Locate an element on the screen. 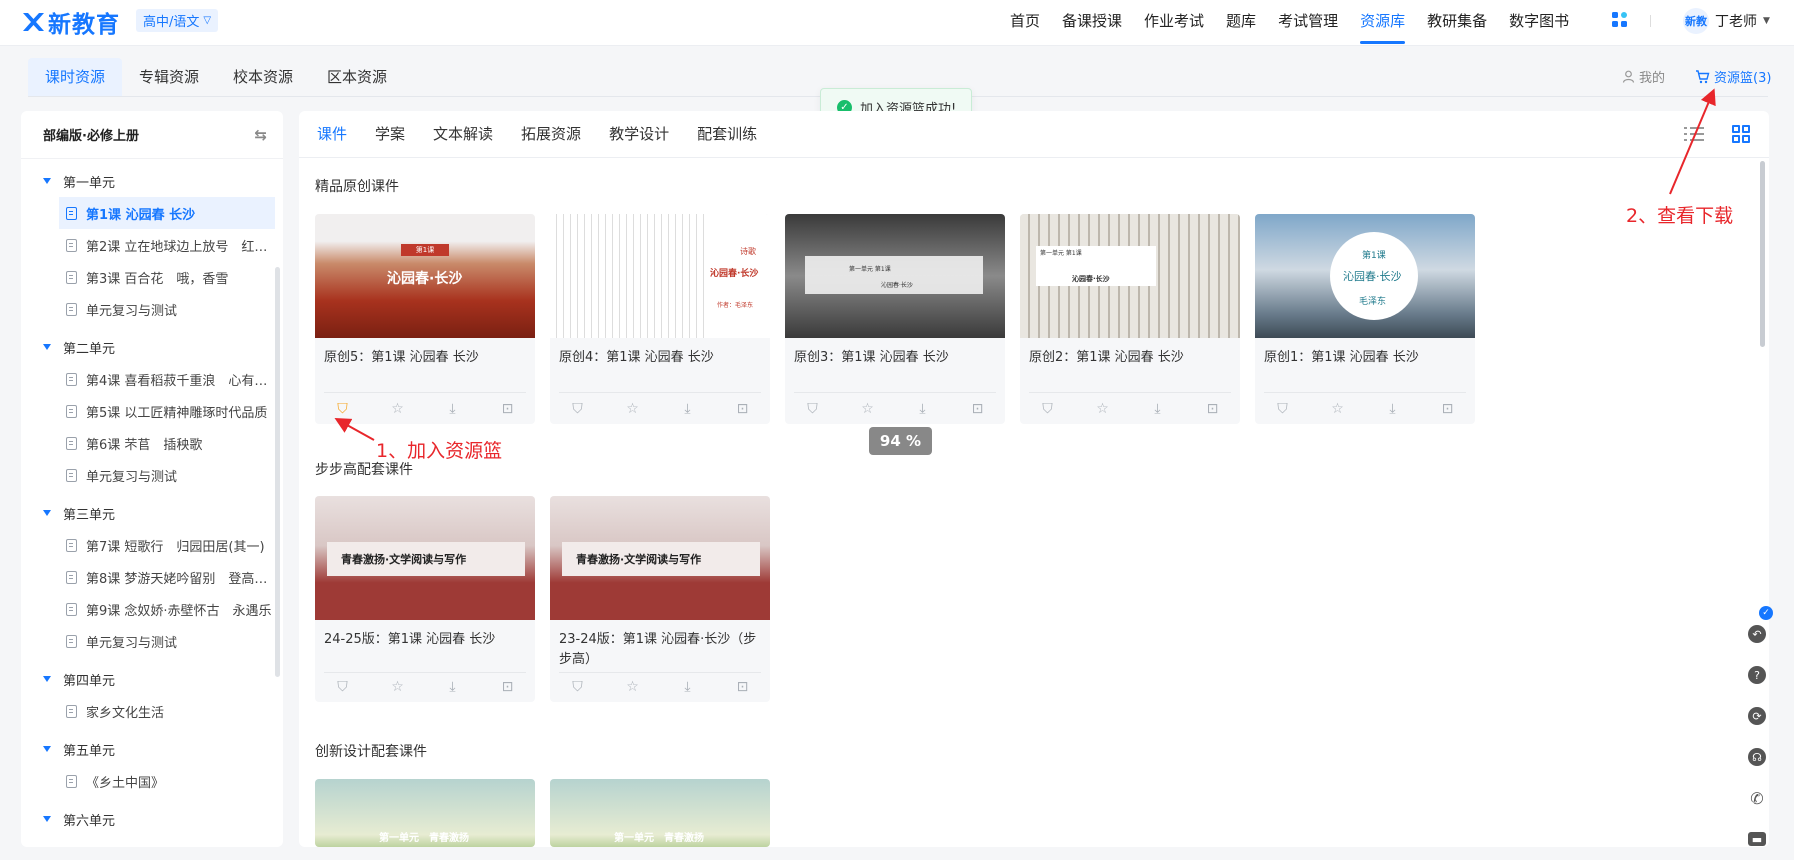 The height and width of the screenshot is (860, 1794). subtab-item: 区本资源 is located at coordinates (357, 77).